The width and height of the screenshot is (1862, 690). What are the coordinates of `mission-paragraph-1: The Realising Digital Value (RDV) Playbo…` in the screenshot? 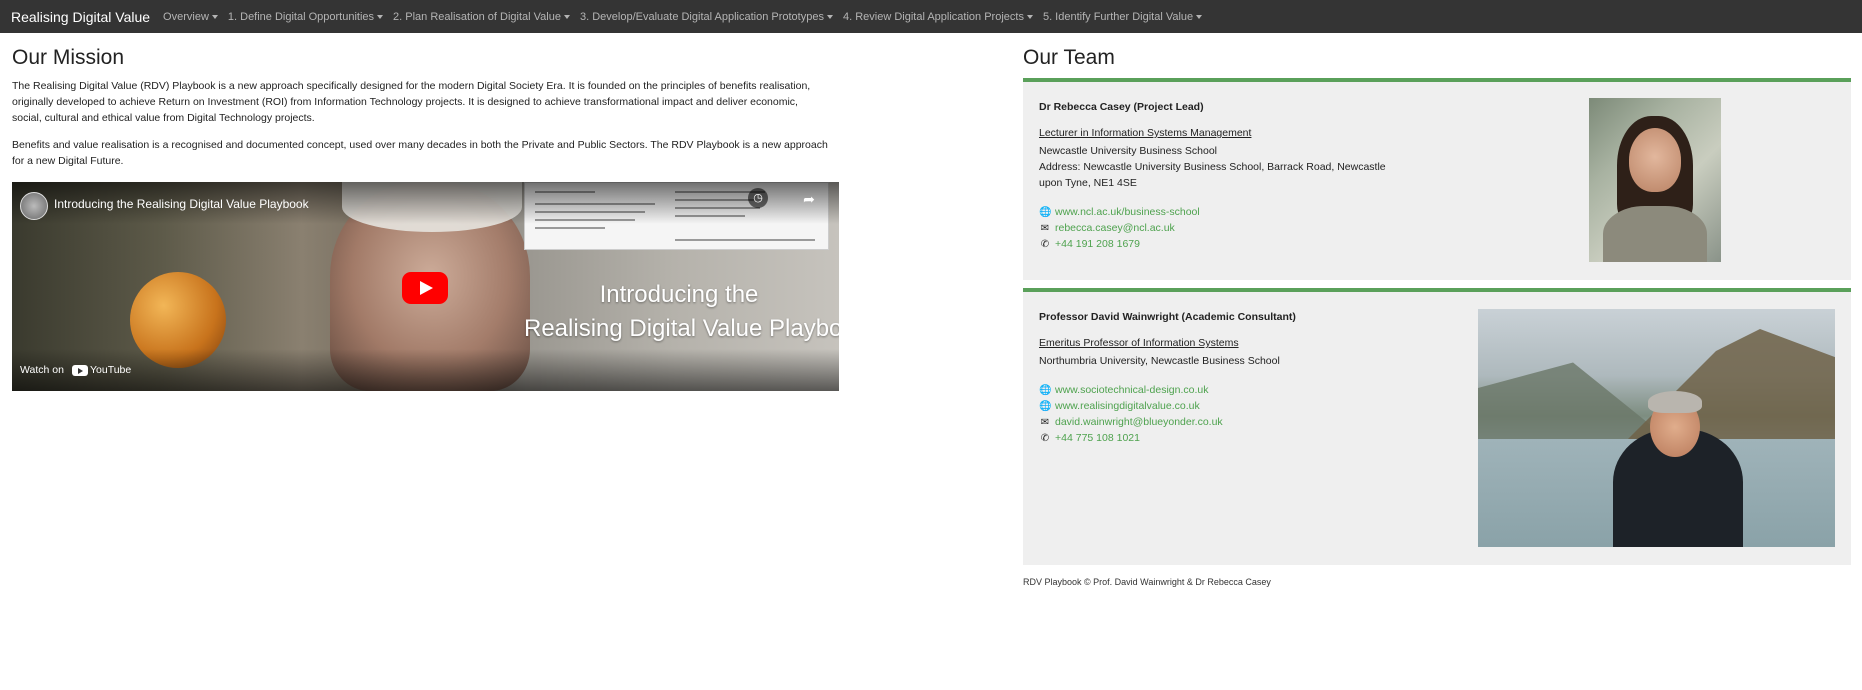 It's located at (411, 102).